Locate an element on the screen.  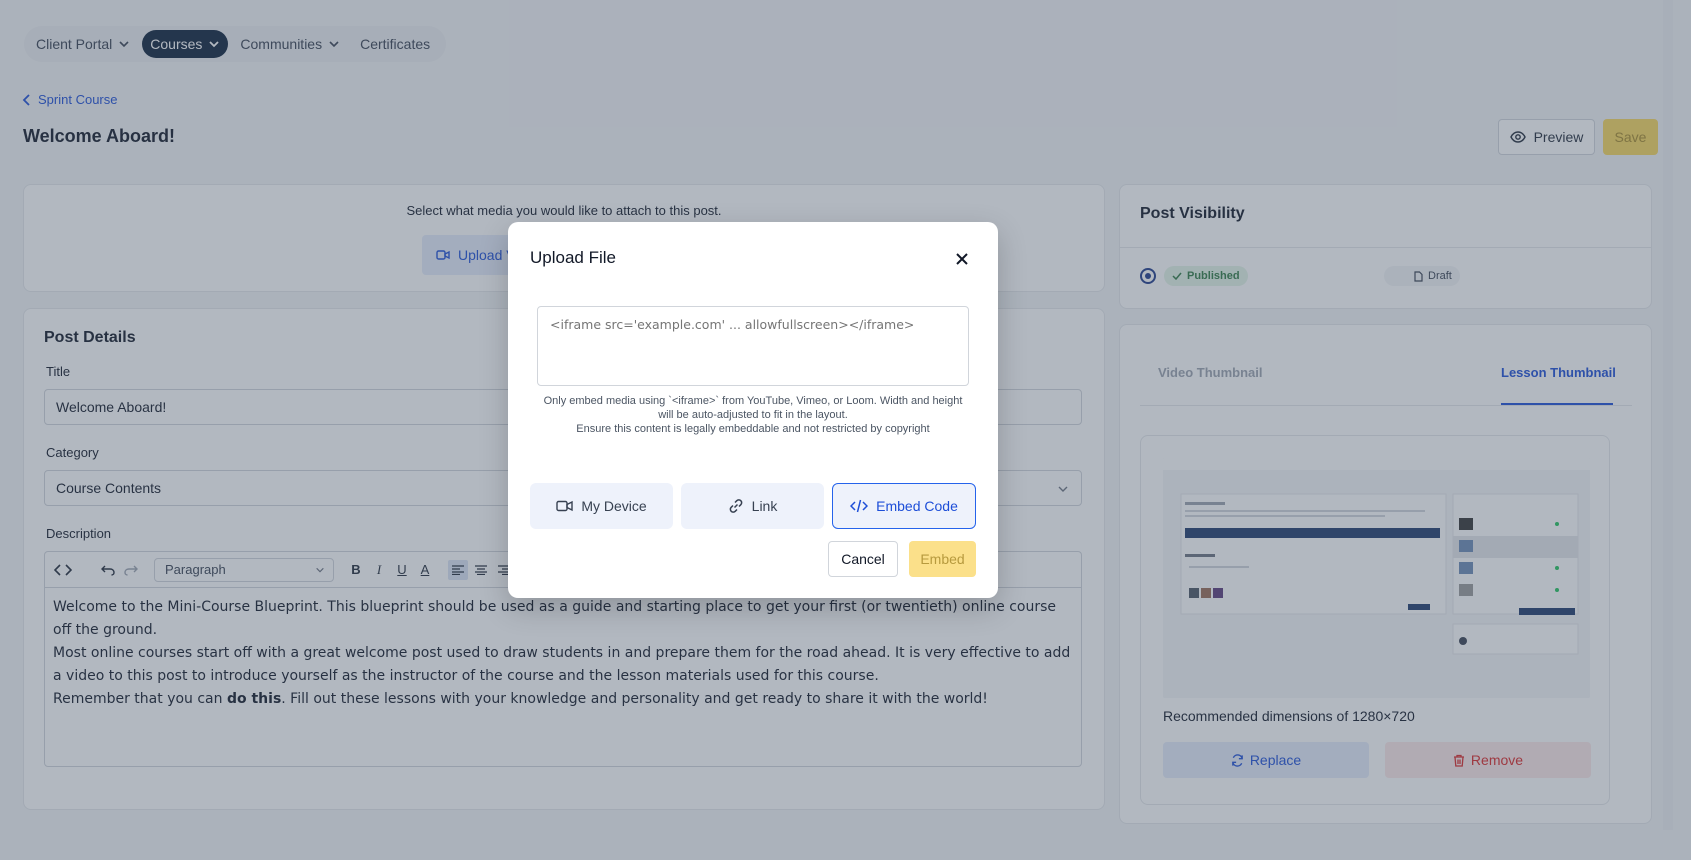
embed-code-textarea is located at coordinates (753, 346).